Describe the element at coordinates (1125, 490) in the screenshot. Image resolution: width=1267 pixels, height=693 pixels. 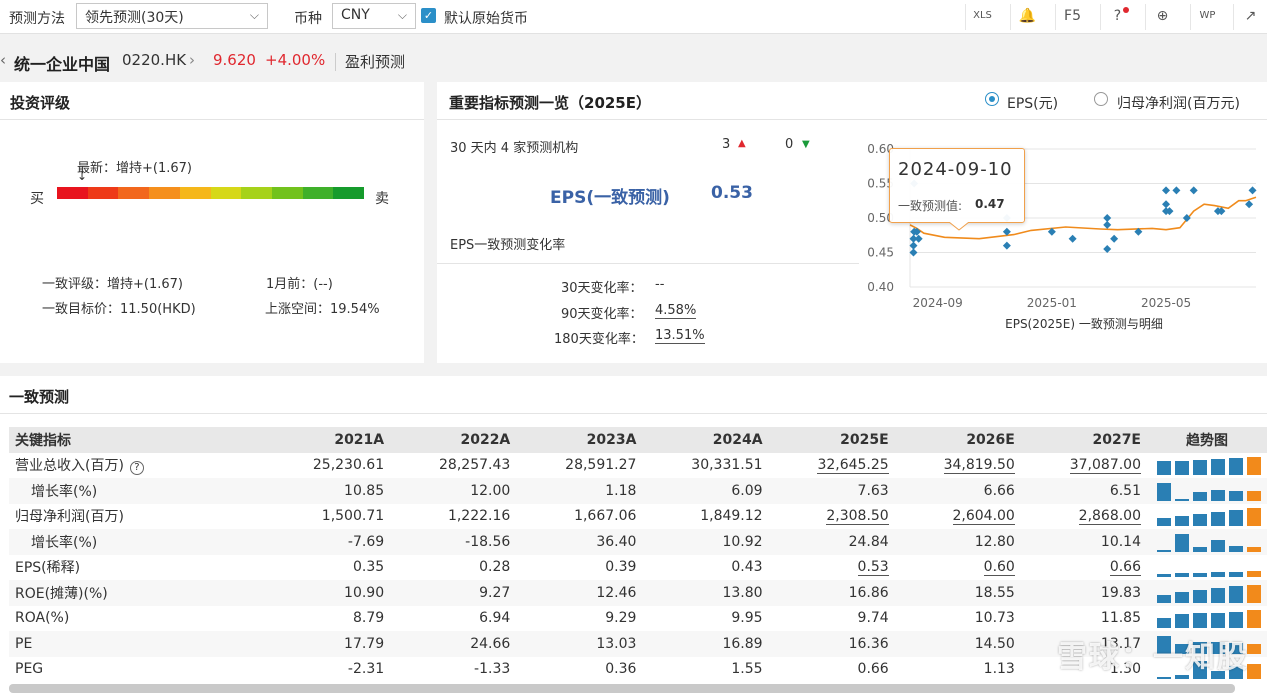
I see `cell-text: 6.51` at that location.